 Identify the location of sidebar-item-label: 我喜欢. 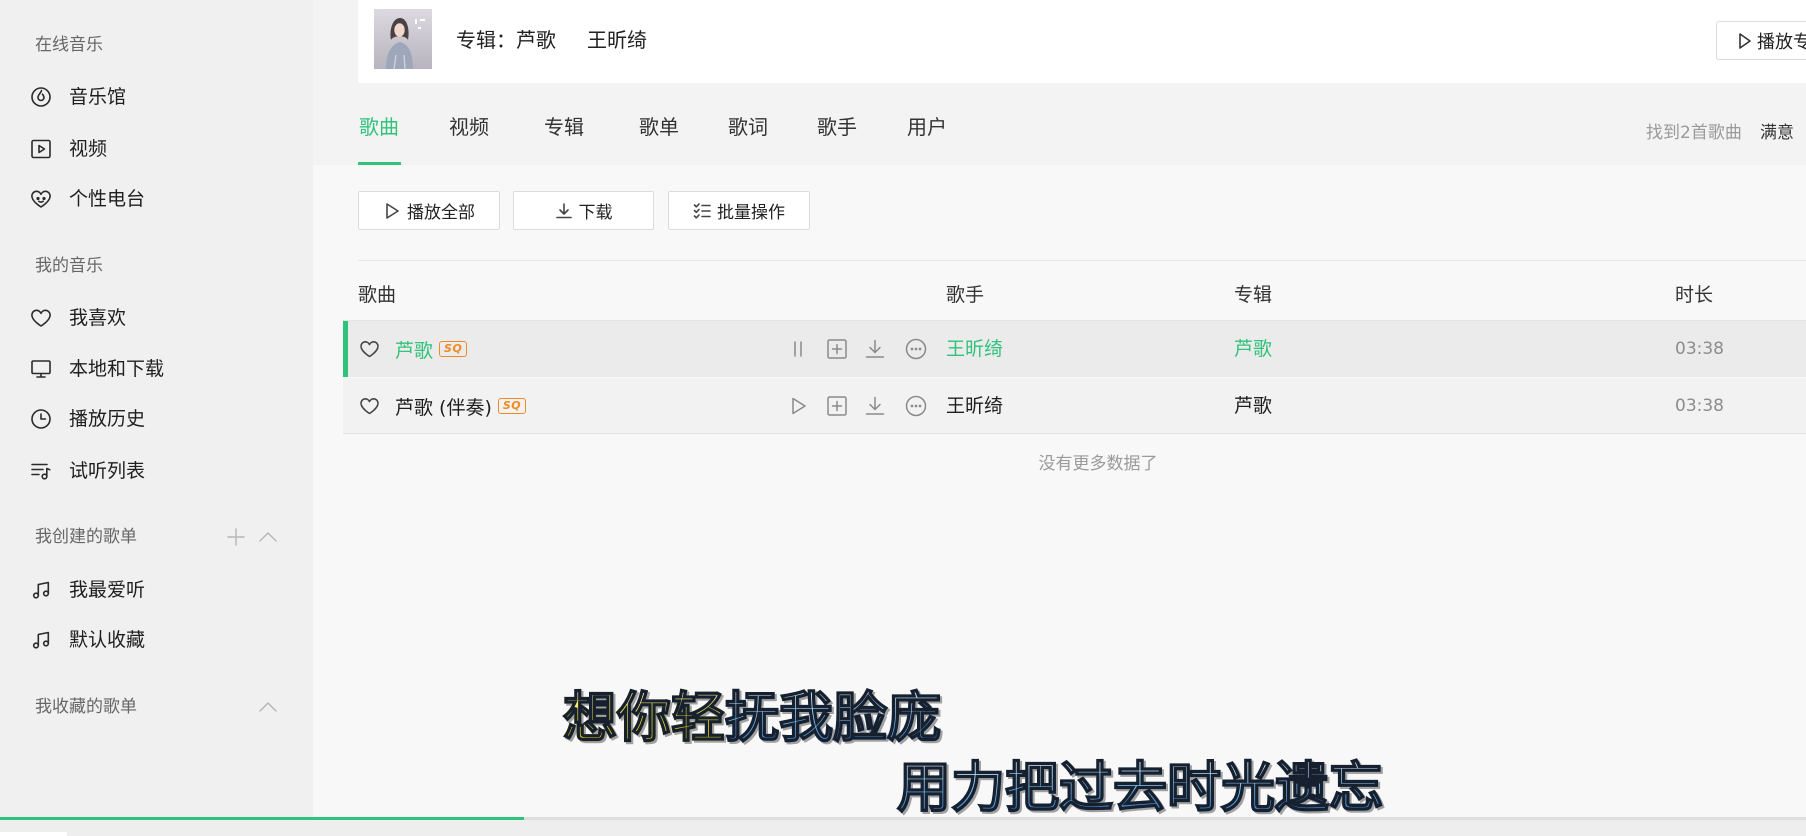
(98, 318).